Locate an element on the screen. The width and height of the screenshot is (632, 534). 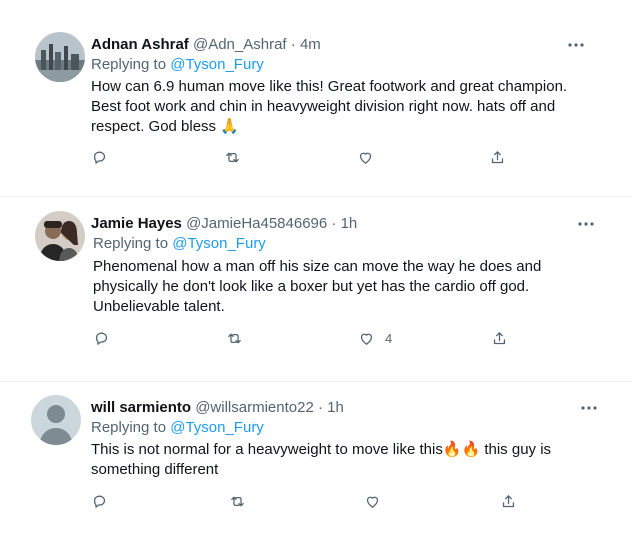
tweet-actions: 4 is located at coordinates (313, 338).